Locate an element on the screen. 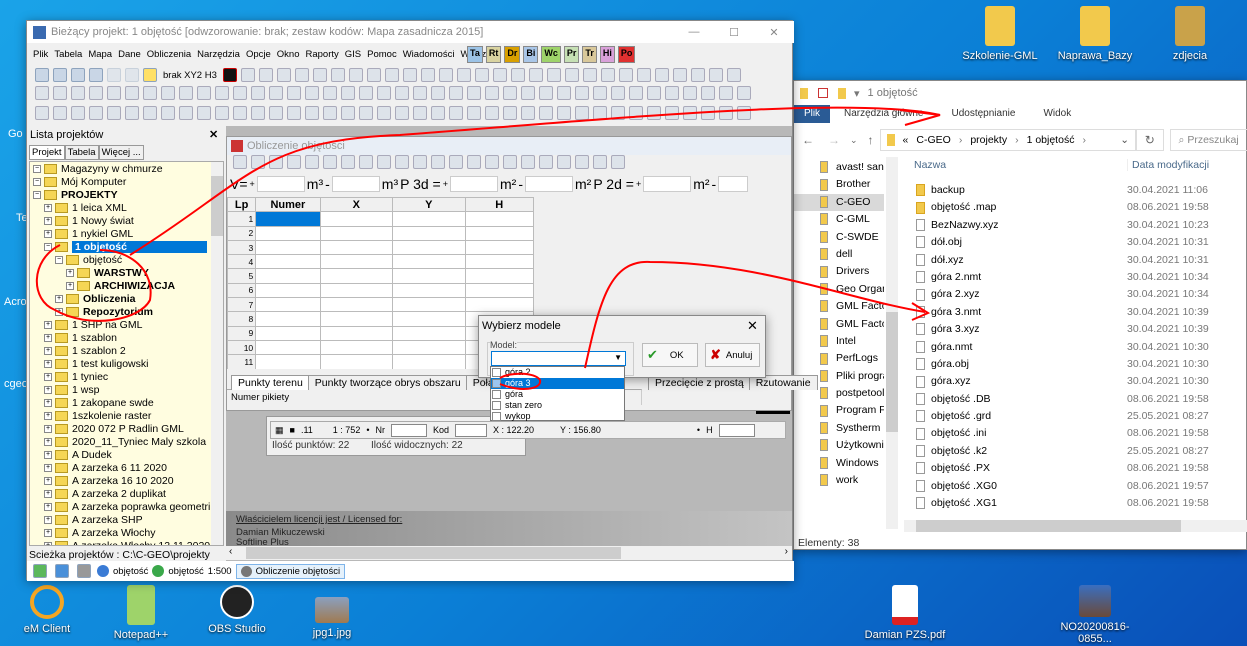 Image resolution: width=1247 pixels, height=646 pixels. menu-pomoc: Pomoc is located at coordinates (382, 54).